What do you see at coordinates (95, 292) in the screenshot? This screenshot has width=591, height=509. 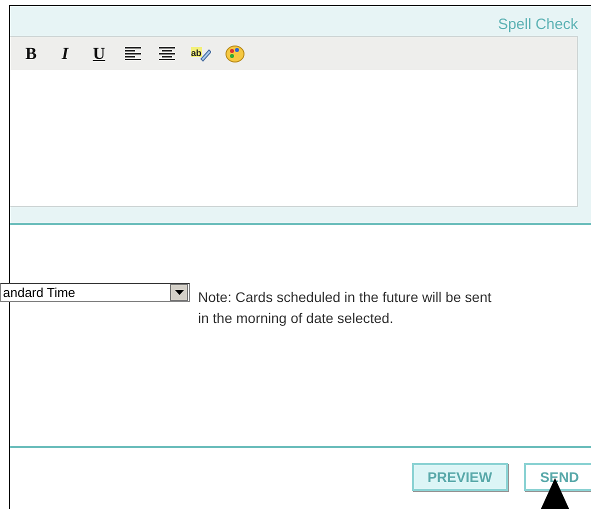 I see `timezone-select: andard Time` at bounding box center [95, 292].